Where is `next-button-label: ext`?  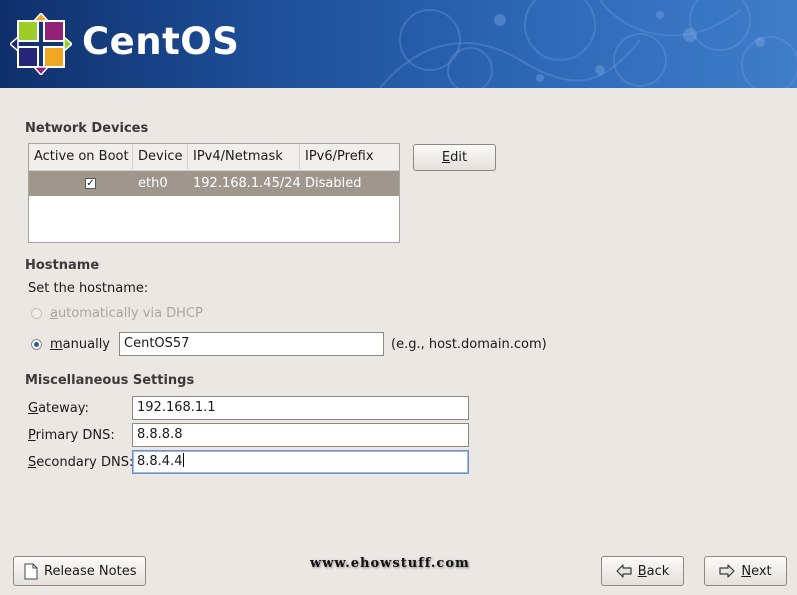 next-button-label: ext is located at coordinates (761, 571).